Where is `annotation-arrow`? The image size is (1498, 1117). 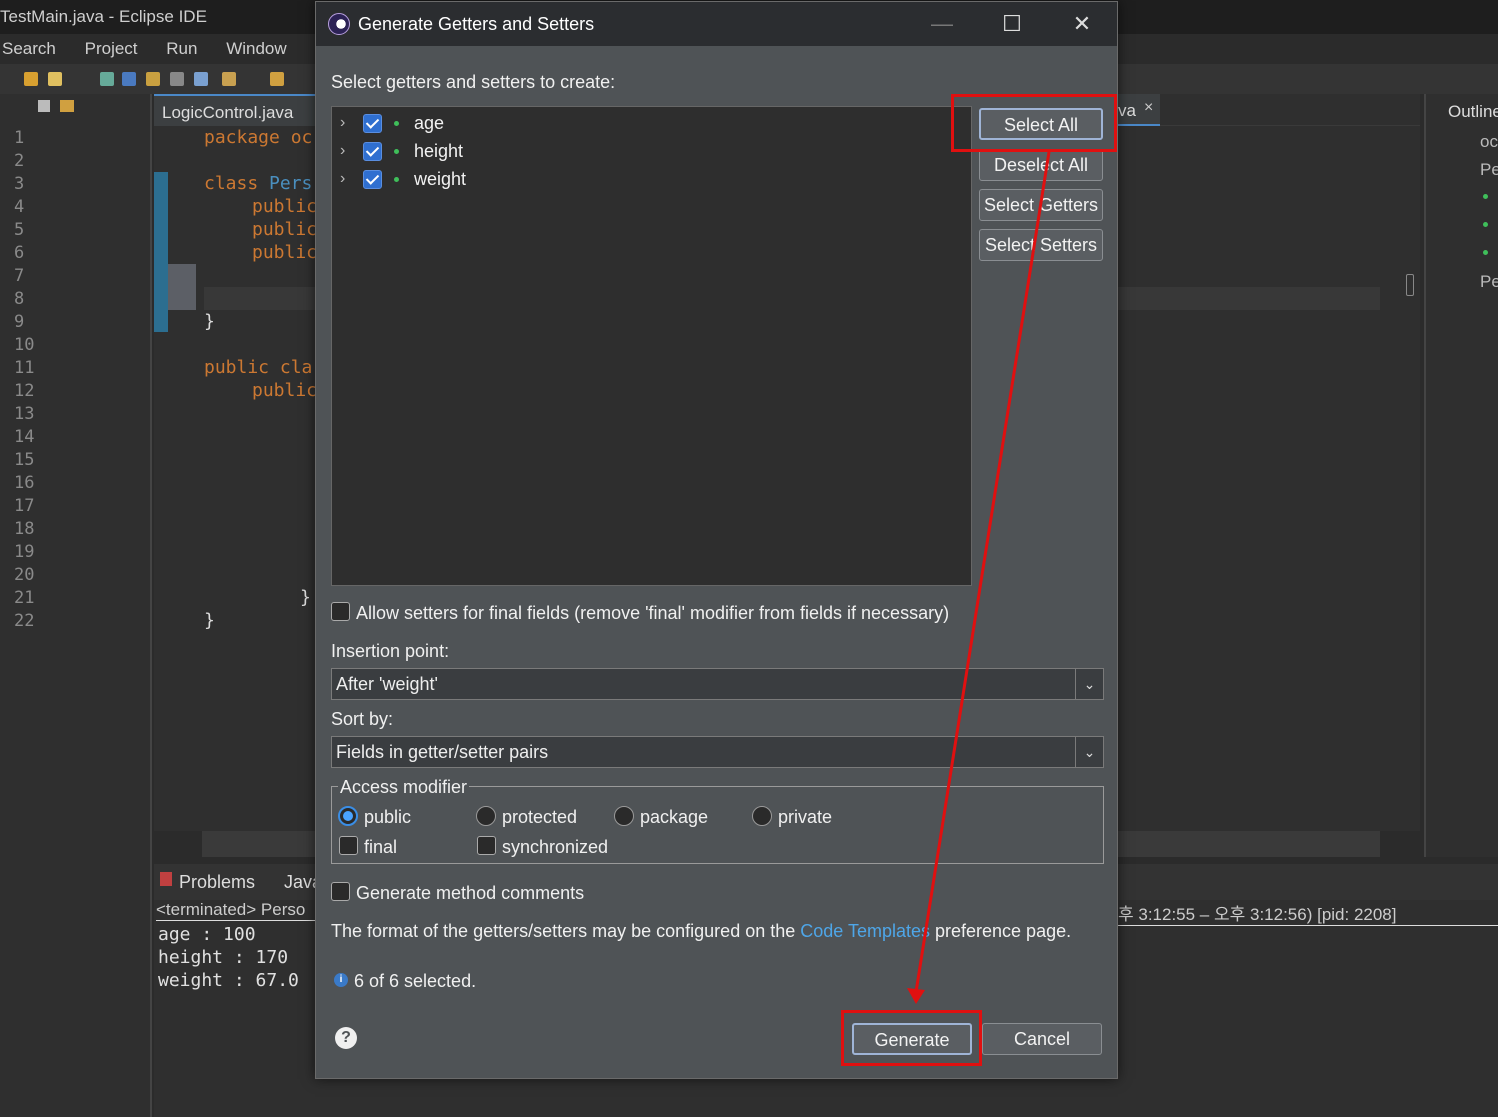
annotation-arrow is located at coordinates (979, 577).